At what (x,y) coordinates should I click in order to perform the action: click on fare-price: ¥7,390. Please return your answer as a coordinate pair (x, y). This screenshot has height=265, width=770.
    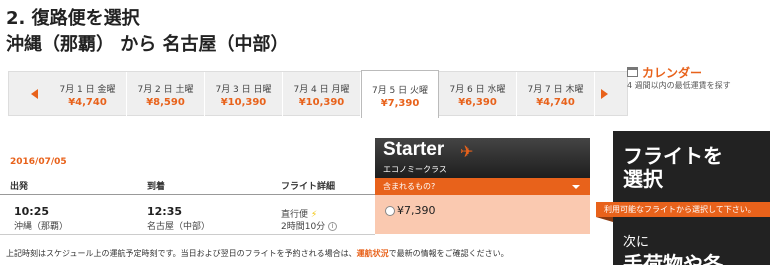
    Looking at the image, I should click on (416, 210).